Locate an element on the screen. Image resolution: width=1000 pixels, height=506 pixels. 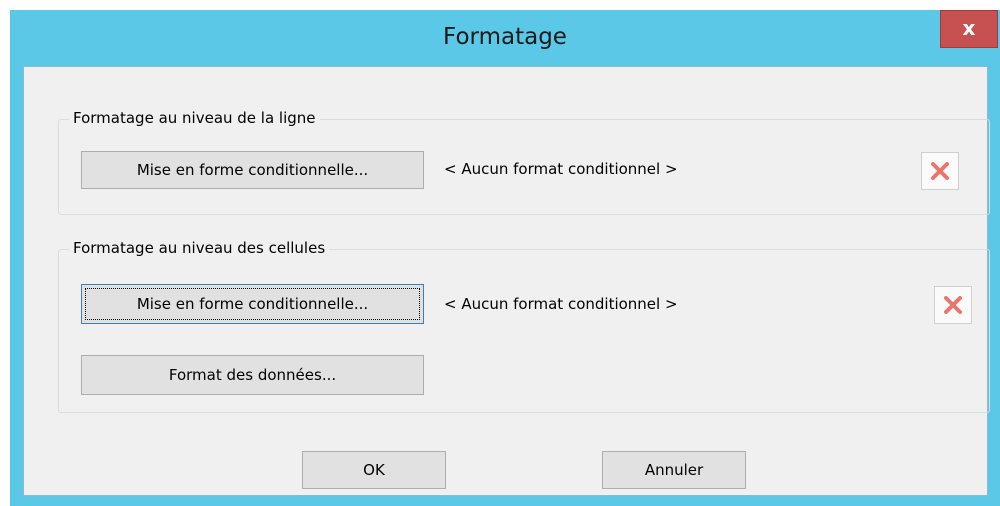
close-button: x is located at coordinates (969, 29).